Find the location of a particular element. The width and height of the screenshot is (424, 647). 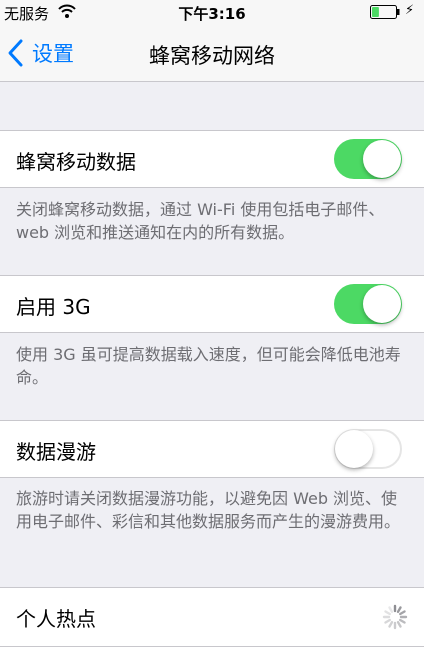

cellular-data-row: 蜂窝移动数据 is located at coordinates (212, 159).